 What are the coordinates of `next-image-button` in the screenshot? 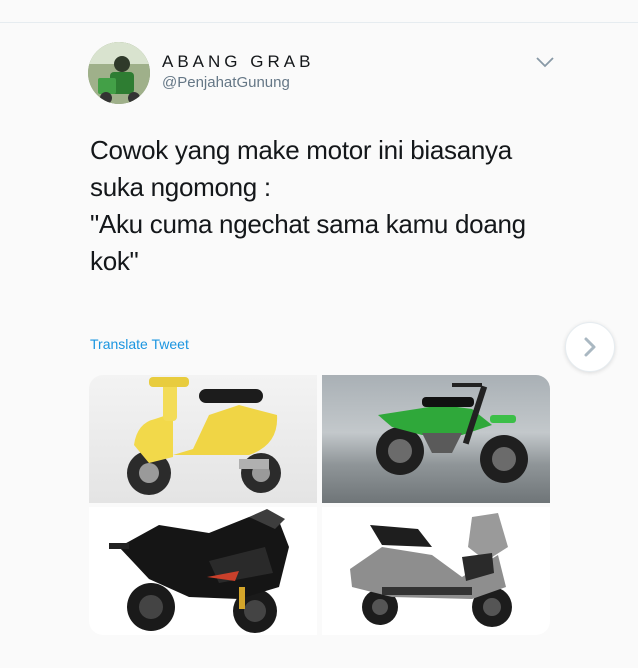 It's located at (590, 347).